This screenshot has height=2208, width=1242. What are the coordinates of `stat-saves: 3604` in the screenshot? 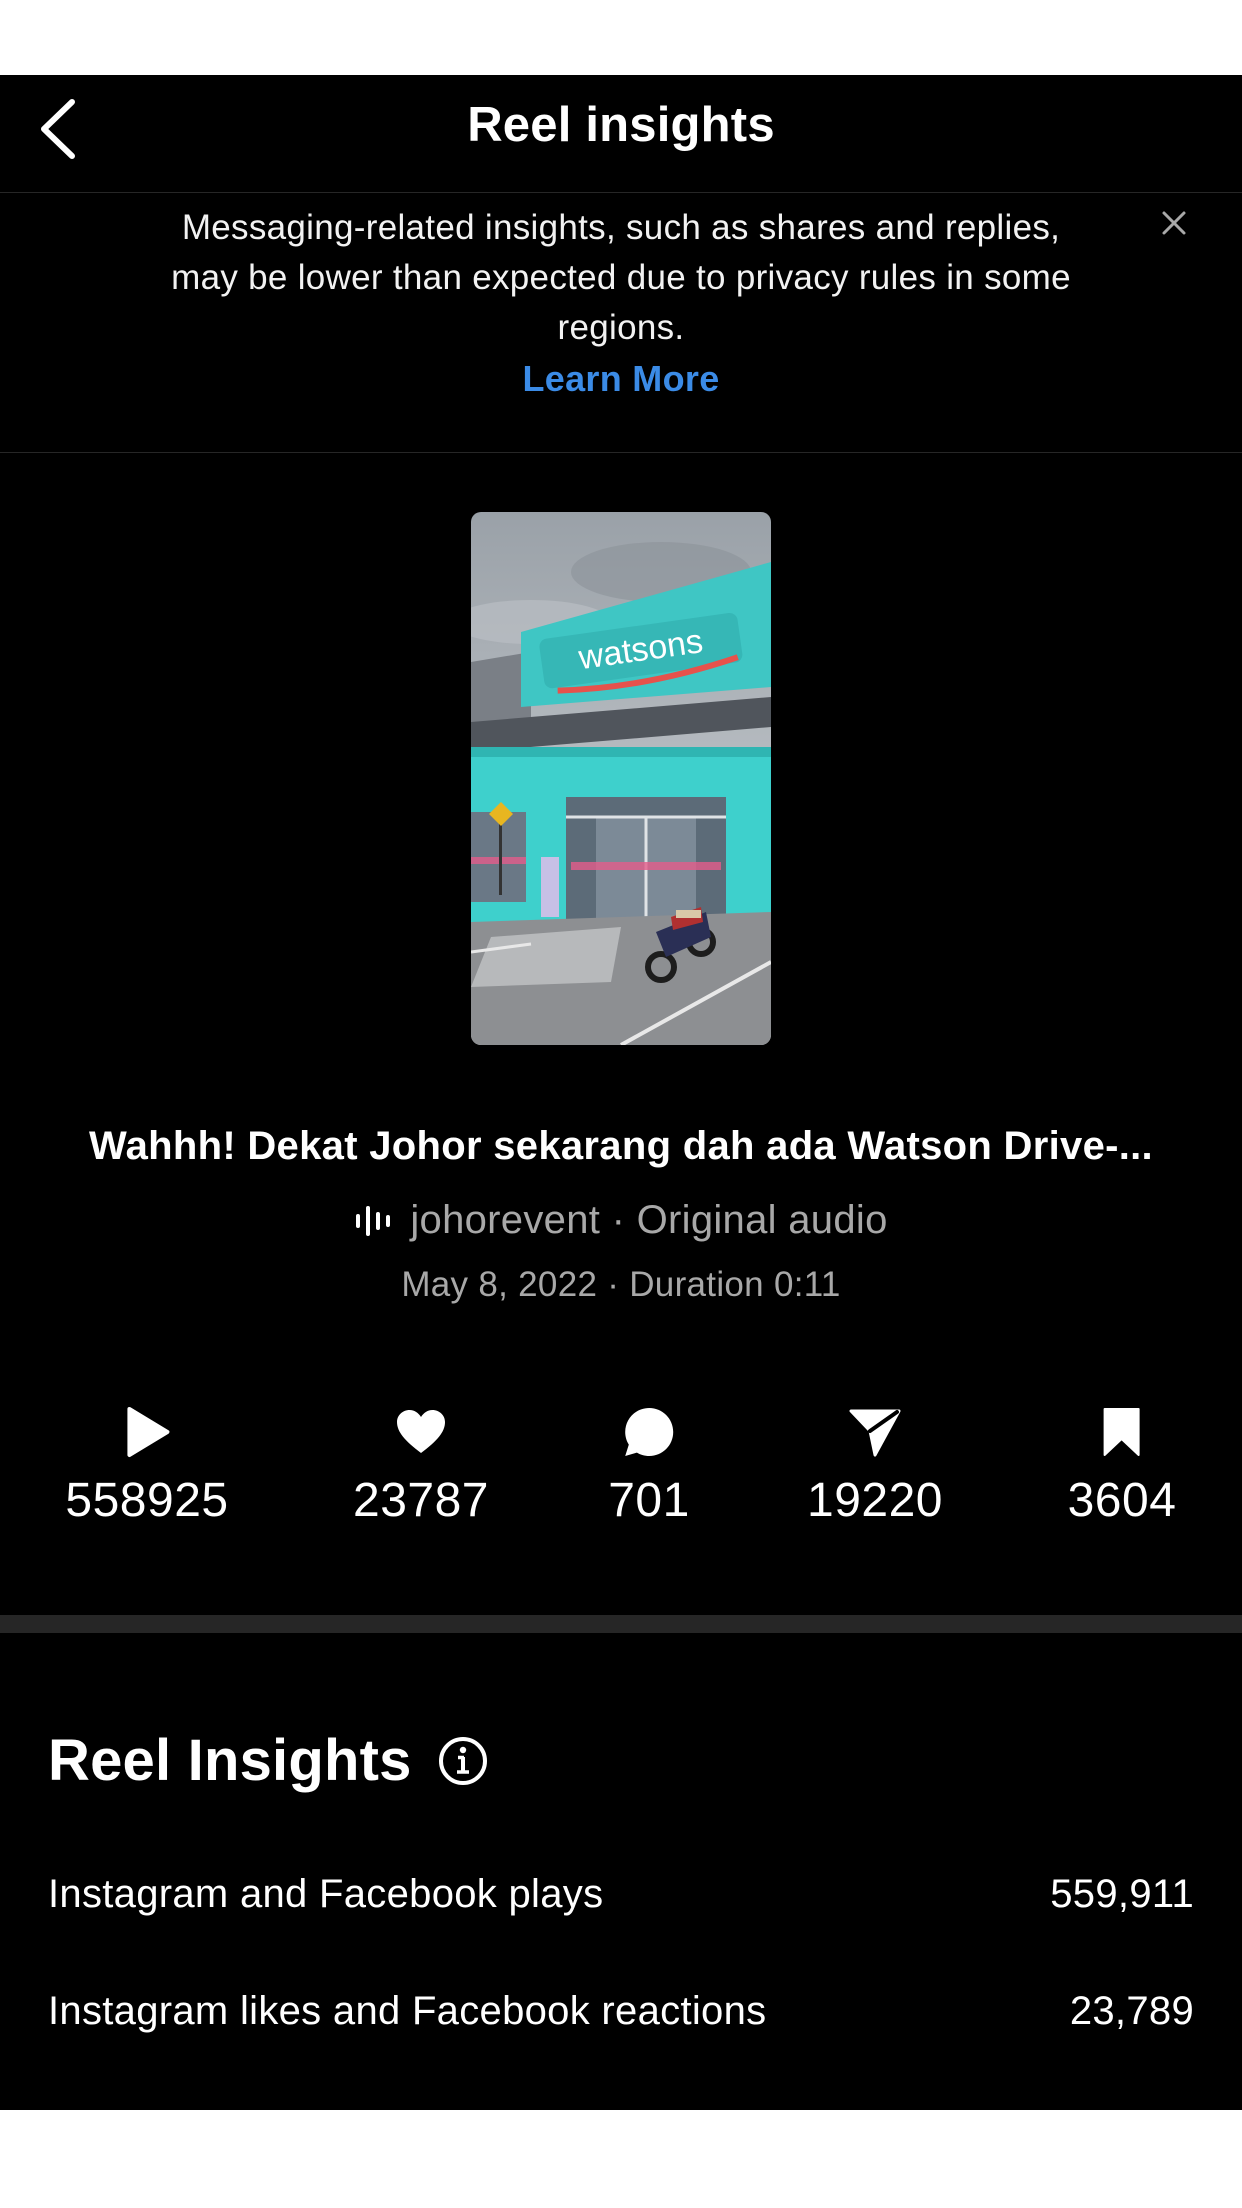 It's located at (1122, 1466).